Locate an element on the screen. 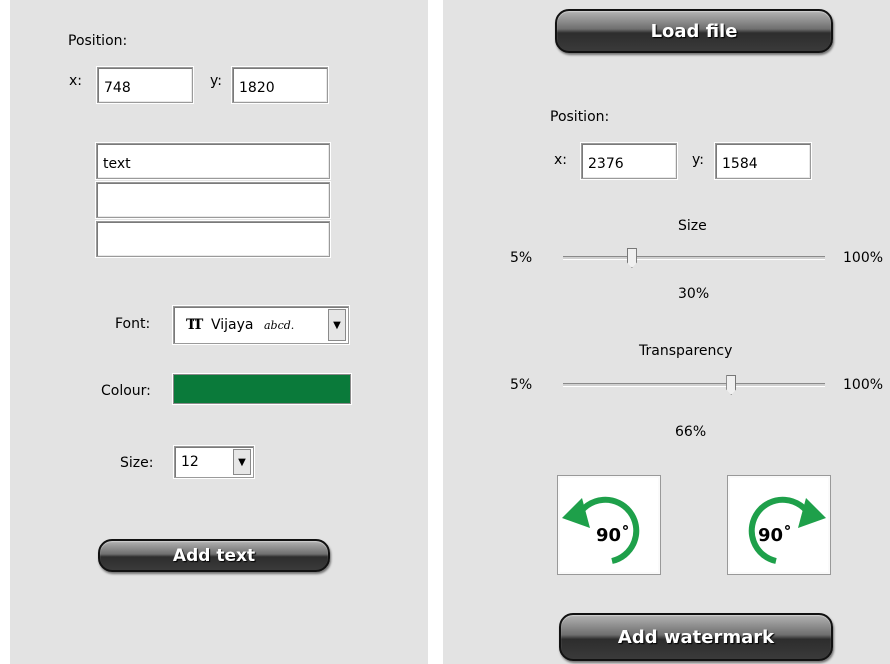 The image size is (890, 664). font-name: Vijaya is located at coordinates (232, 325).